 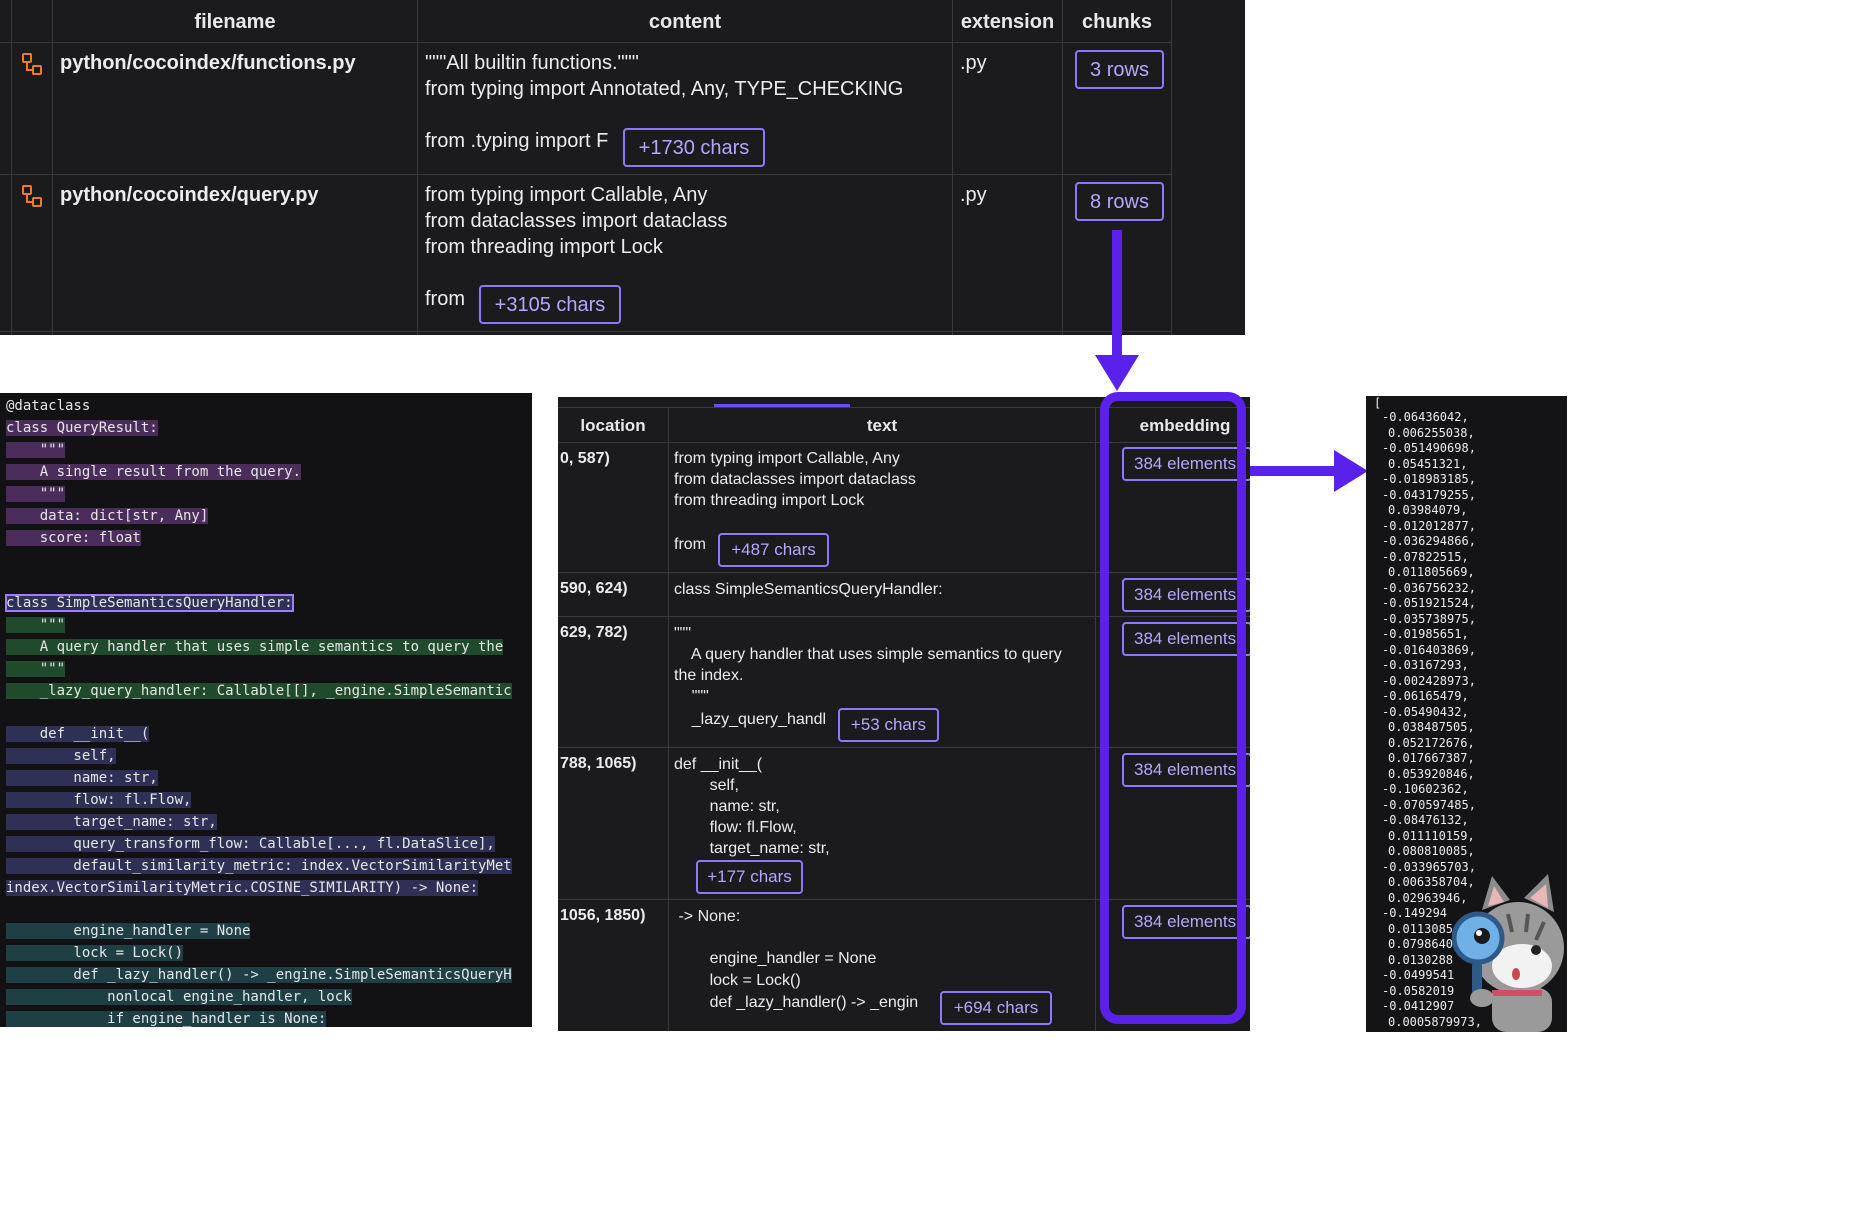 What do you see at coordinates (1431, 742) in the screenshot?
I see `vector-value: 0.052172676,` at bounding box center [1431, 742].